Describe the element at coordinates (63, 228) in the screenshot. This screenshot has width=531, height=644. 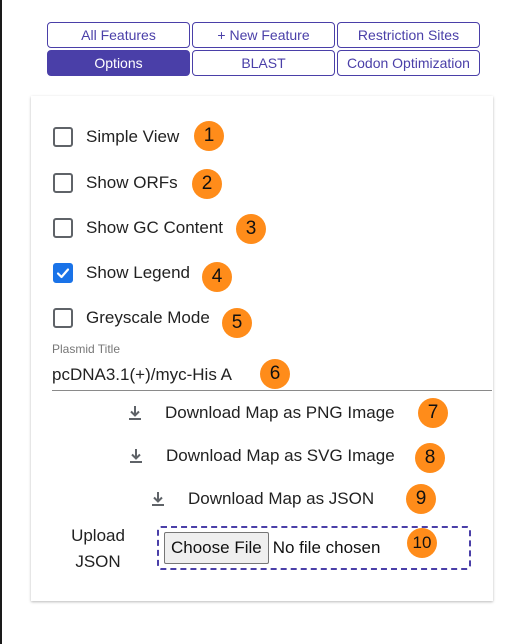
I see `show-gc-content-checkbox` at that location.